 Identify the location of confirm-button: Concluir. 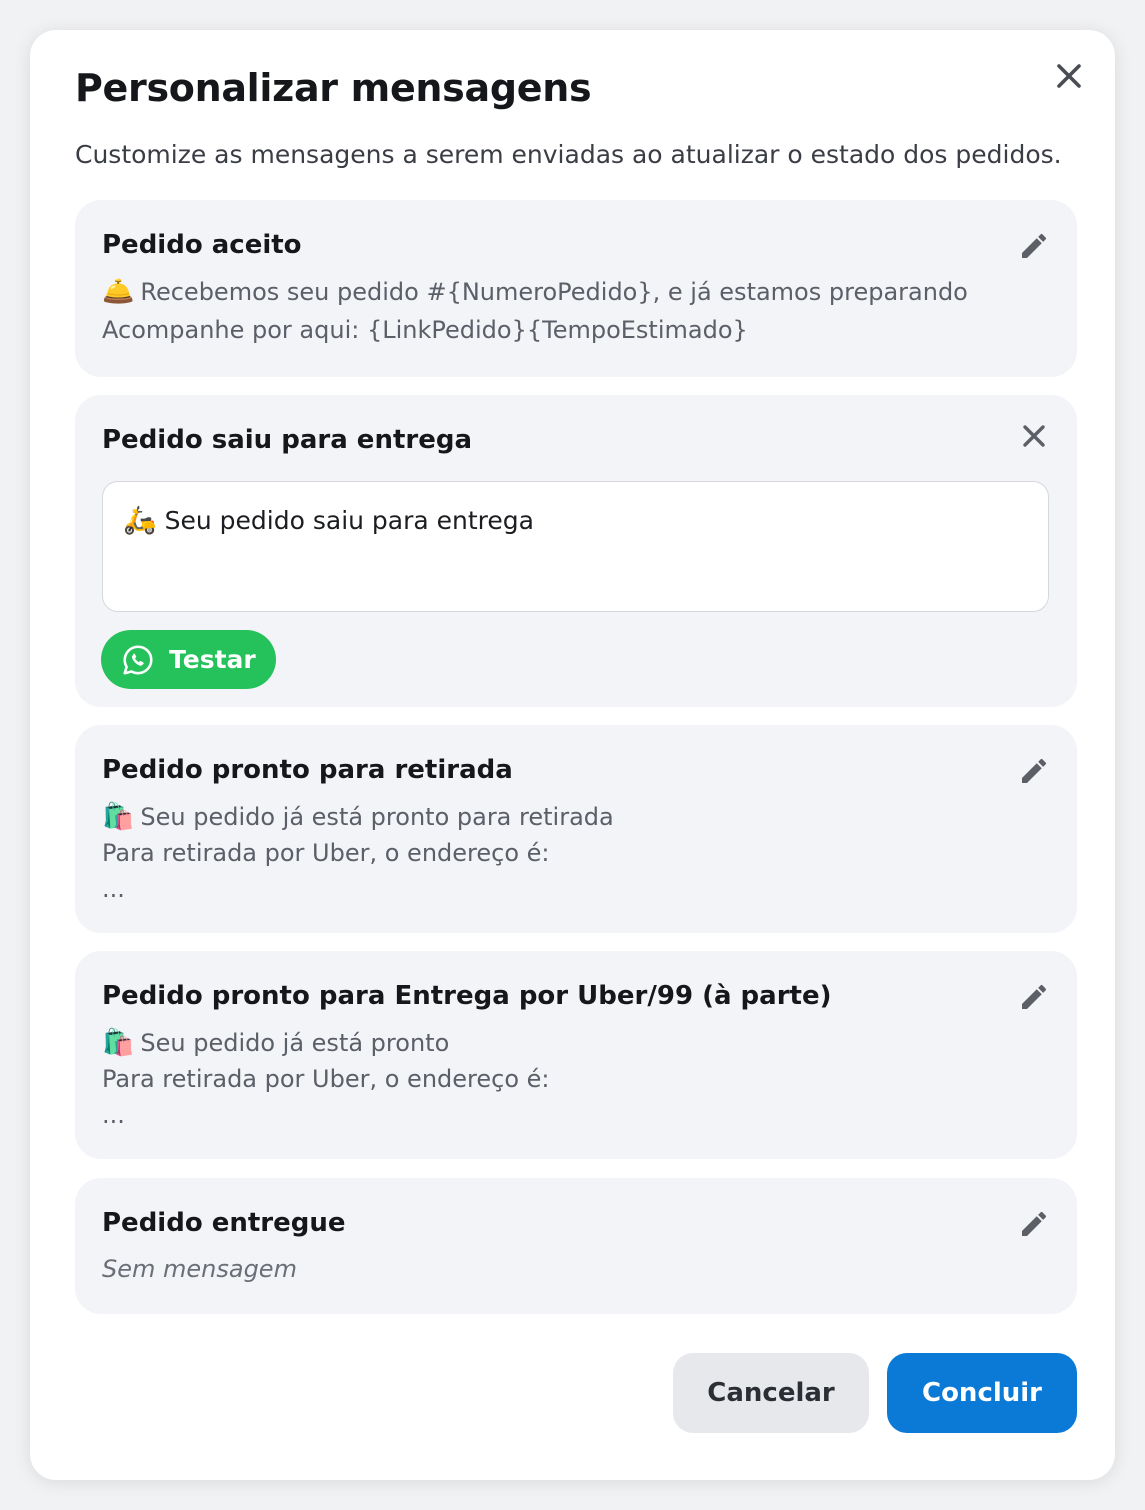
(982, 1393).